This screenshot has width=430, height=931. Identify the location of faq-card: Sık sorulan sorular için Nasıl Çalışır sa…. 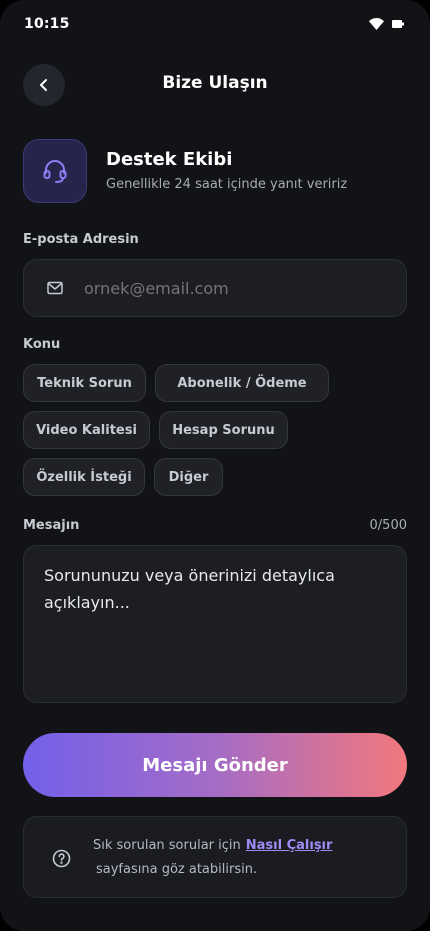
(215, 857).